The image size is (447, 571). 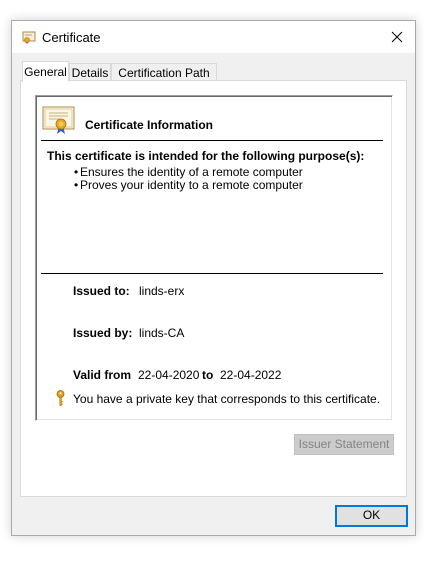 What do you see at coordinates (149, 125) in the screenshot?
I see `certificate-information-heading: Certificate Information` at bounding box center [149, 125].